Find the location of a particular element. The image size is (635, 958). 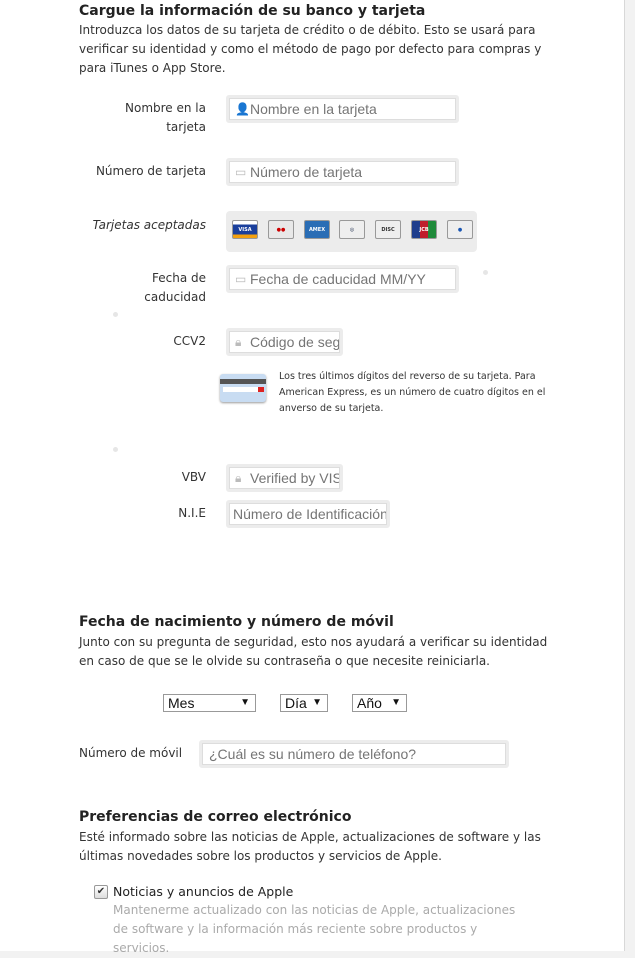

mobile-field is located at coordinates (354, 754).